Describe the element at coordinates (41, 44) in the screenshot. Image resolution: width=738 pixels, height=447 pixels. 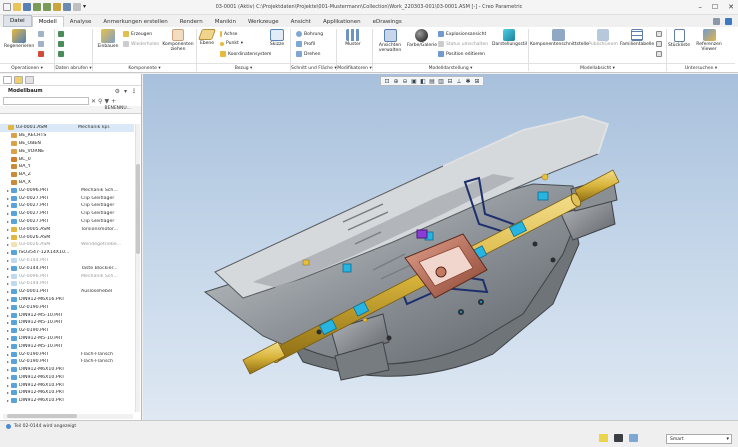
I see `copy-button` at that location.